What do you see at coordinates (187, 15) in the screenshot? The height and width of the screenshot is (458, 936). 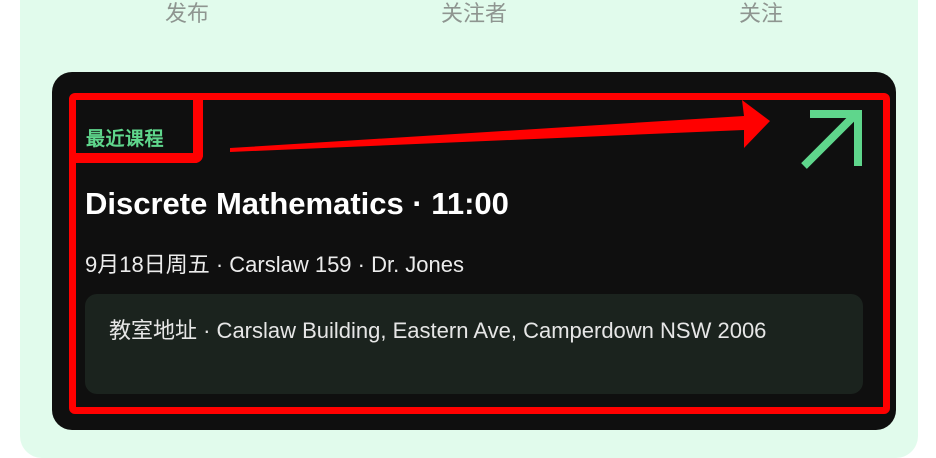 I see `tab-posts: 发布` at bounding box center [187, 15].